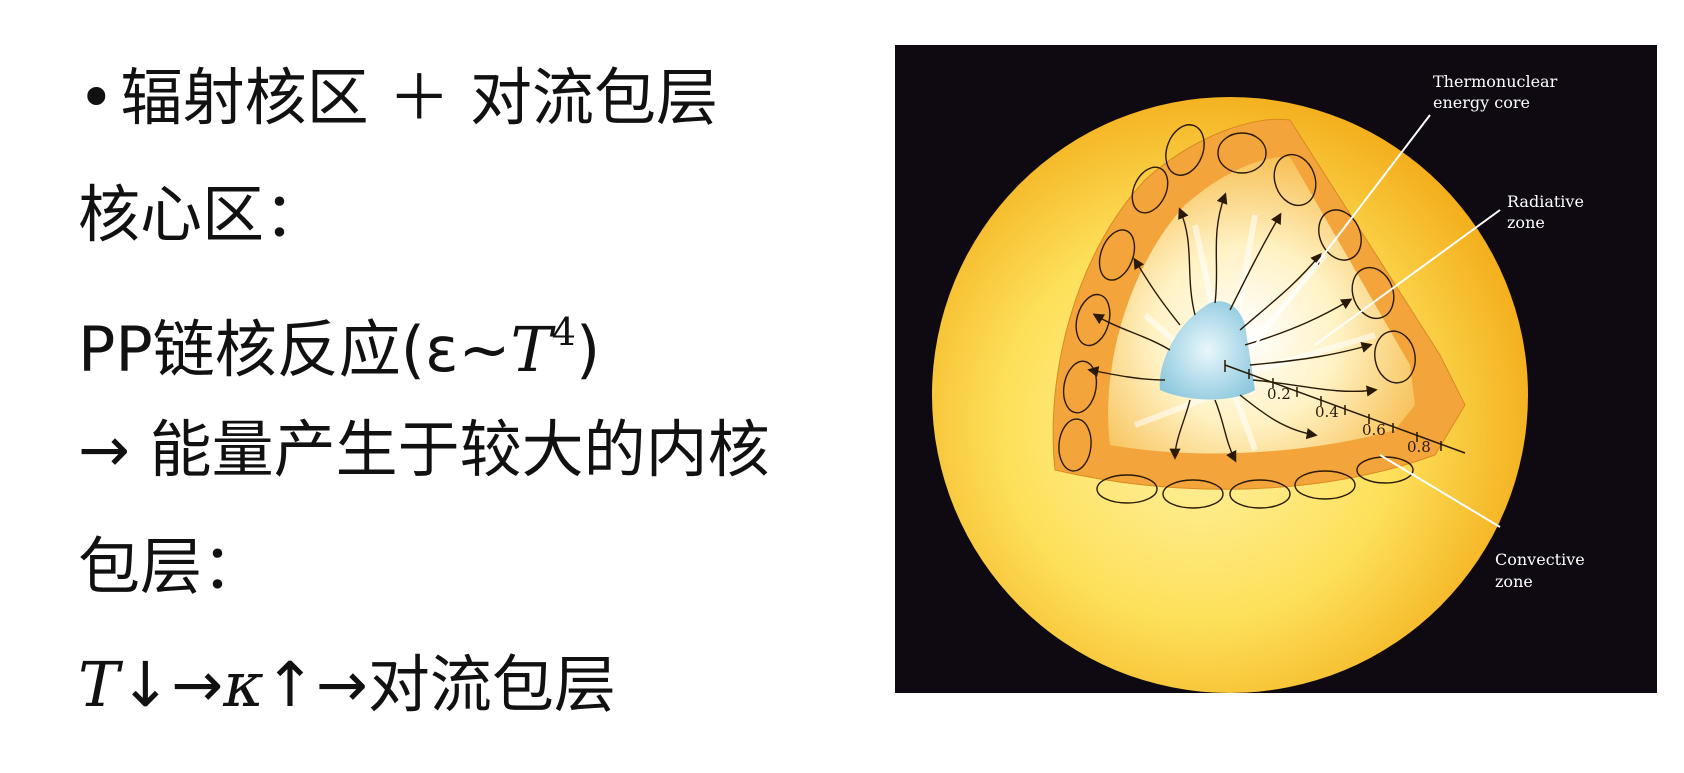 The image size is (1684, 773). I want to click on scale-tick-0-6: 0.6, so click(1374, 430).